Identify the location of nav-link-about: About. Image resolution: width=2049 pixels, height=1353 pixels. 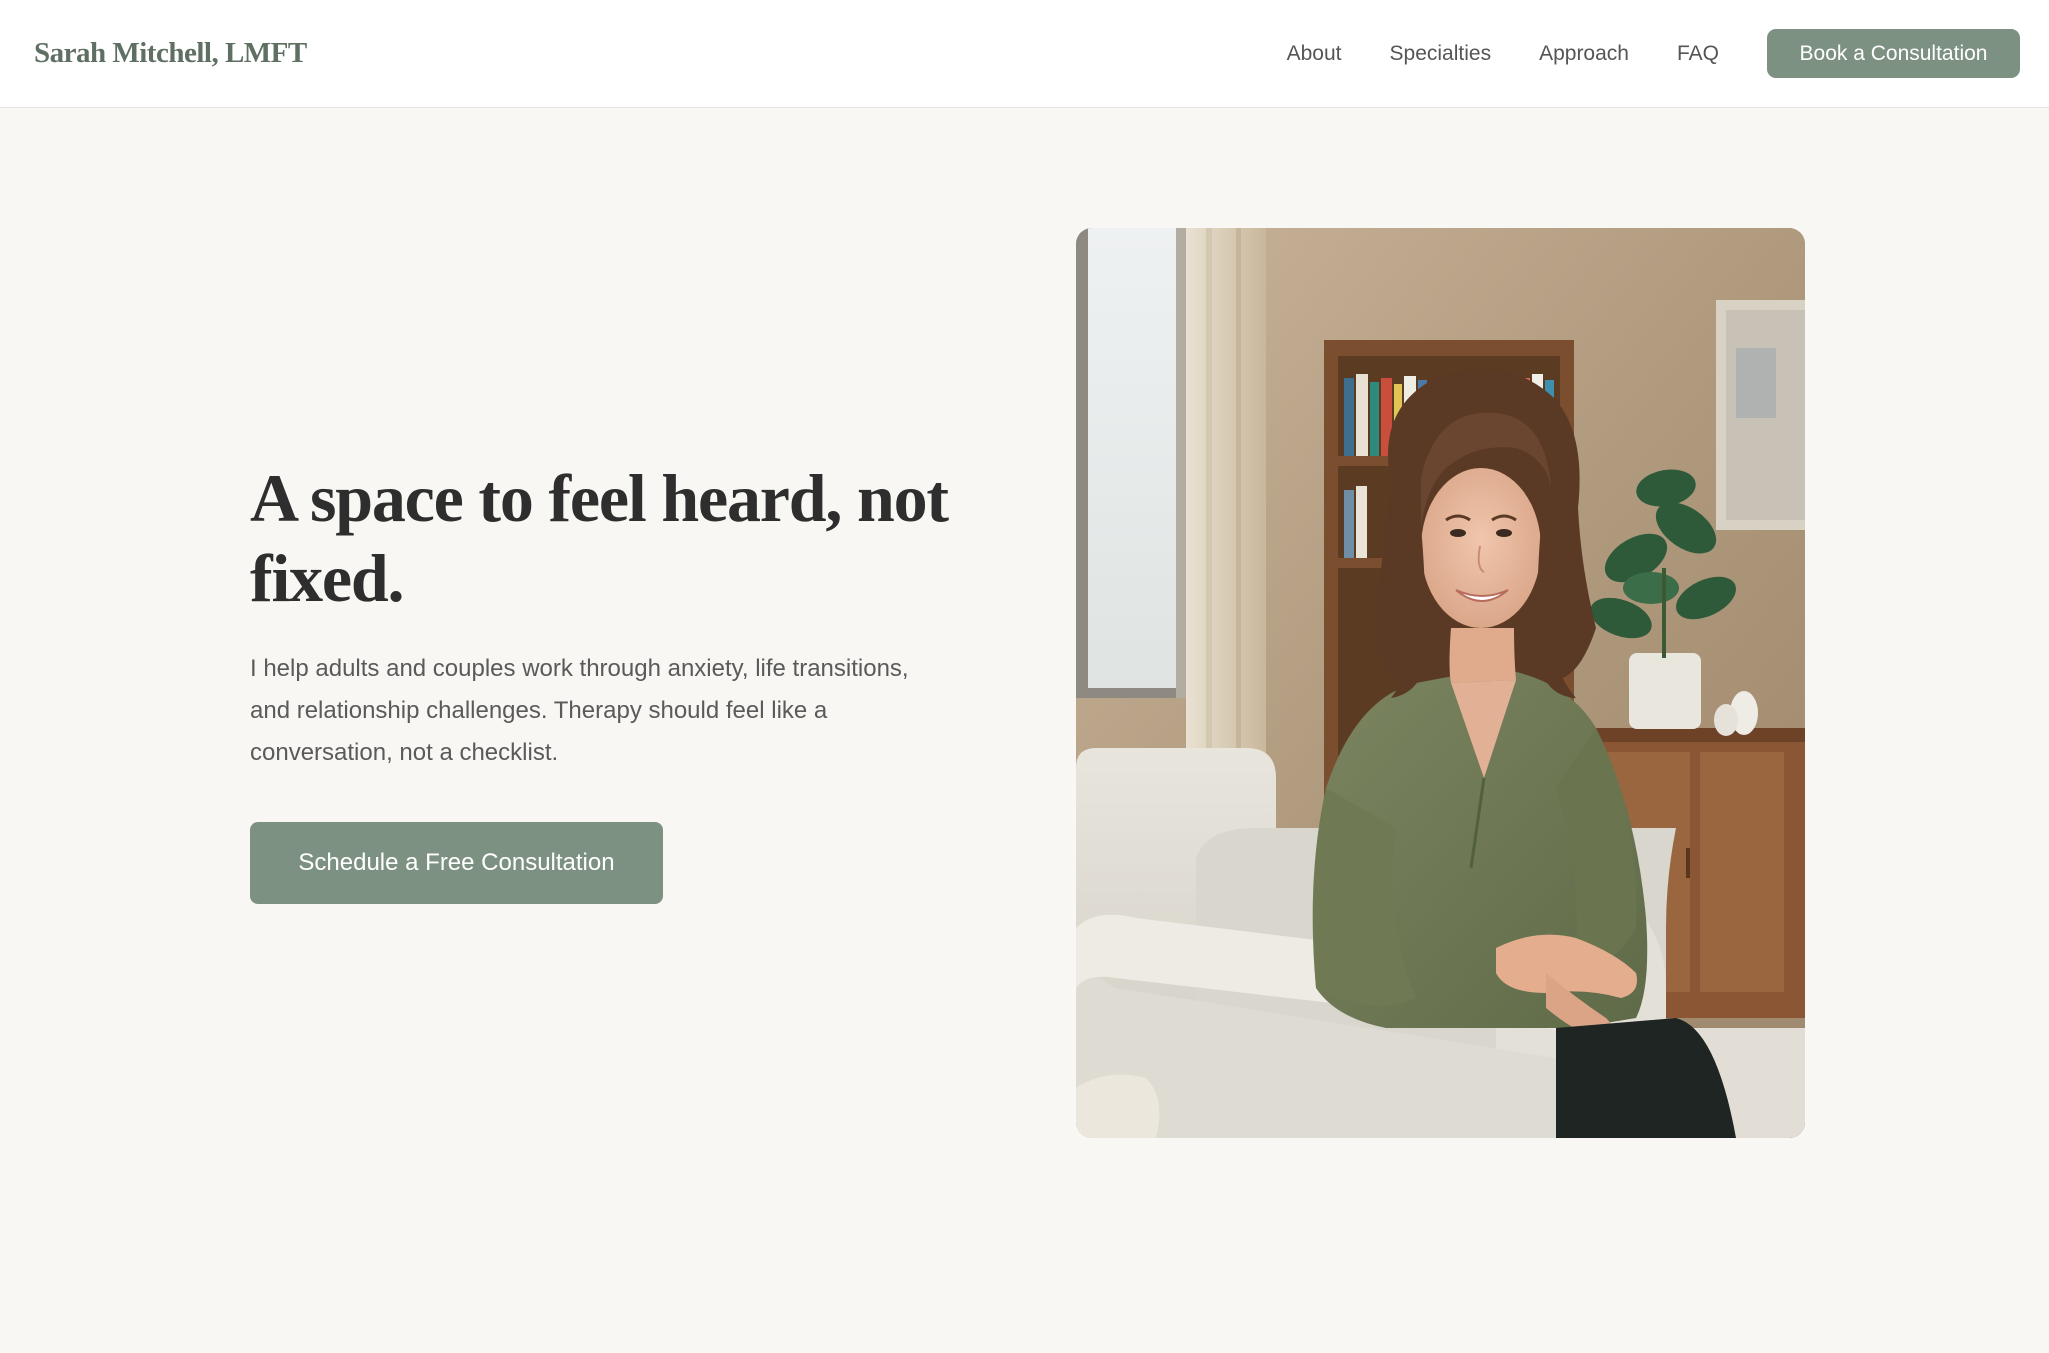
(1314, 54).